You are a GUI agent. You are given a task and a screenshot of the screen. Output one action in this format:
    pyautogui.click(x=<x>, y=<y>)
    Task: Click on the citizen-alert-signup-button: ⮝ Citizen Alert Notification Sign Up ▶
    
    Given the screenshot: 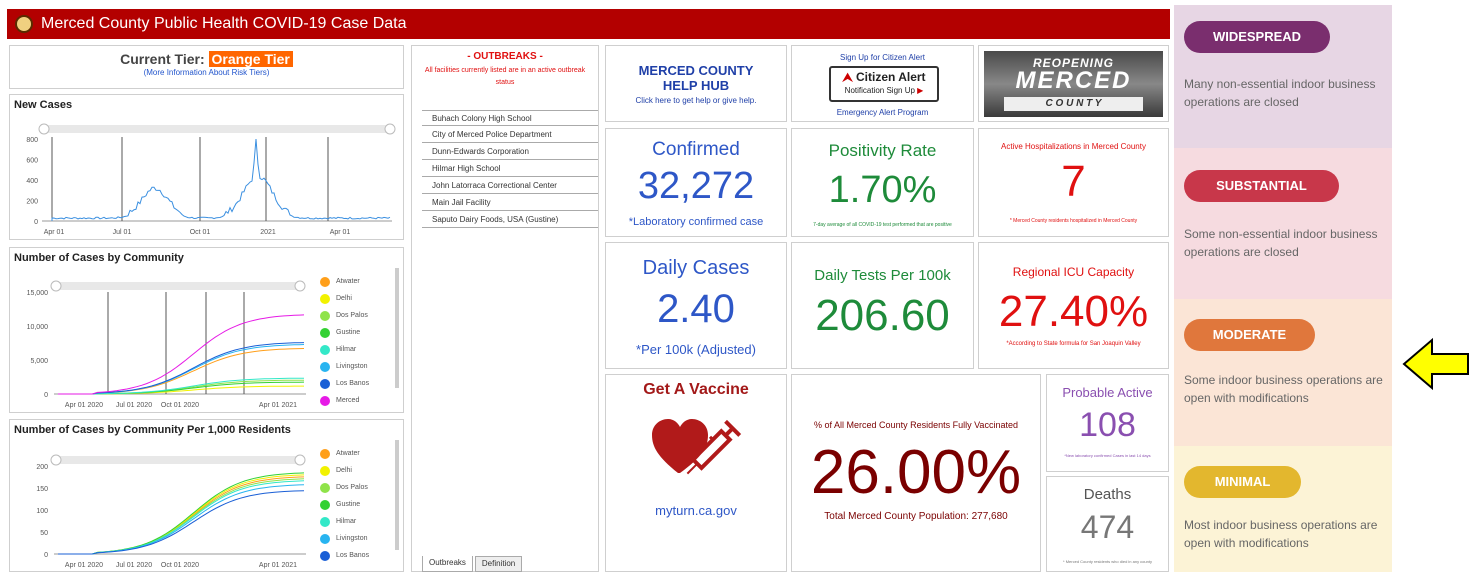 What is the action you would take?
    pyautogui.click(x=884, y=84)
    